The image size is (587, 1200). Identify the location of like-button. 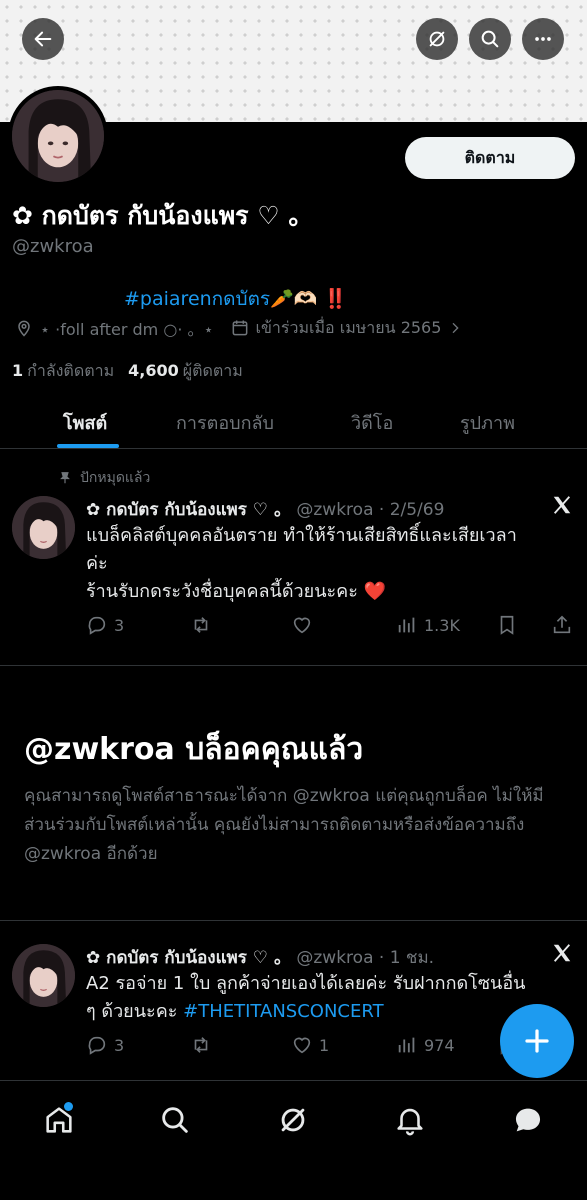
(302, 625).